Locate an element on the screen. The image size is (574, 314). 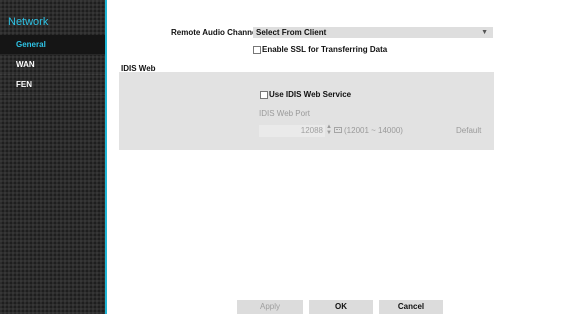
cancel-button: Cancel is located at coordinates (411, 307).